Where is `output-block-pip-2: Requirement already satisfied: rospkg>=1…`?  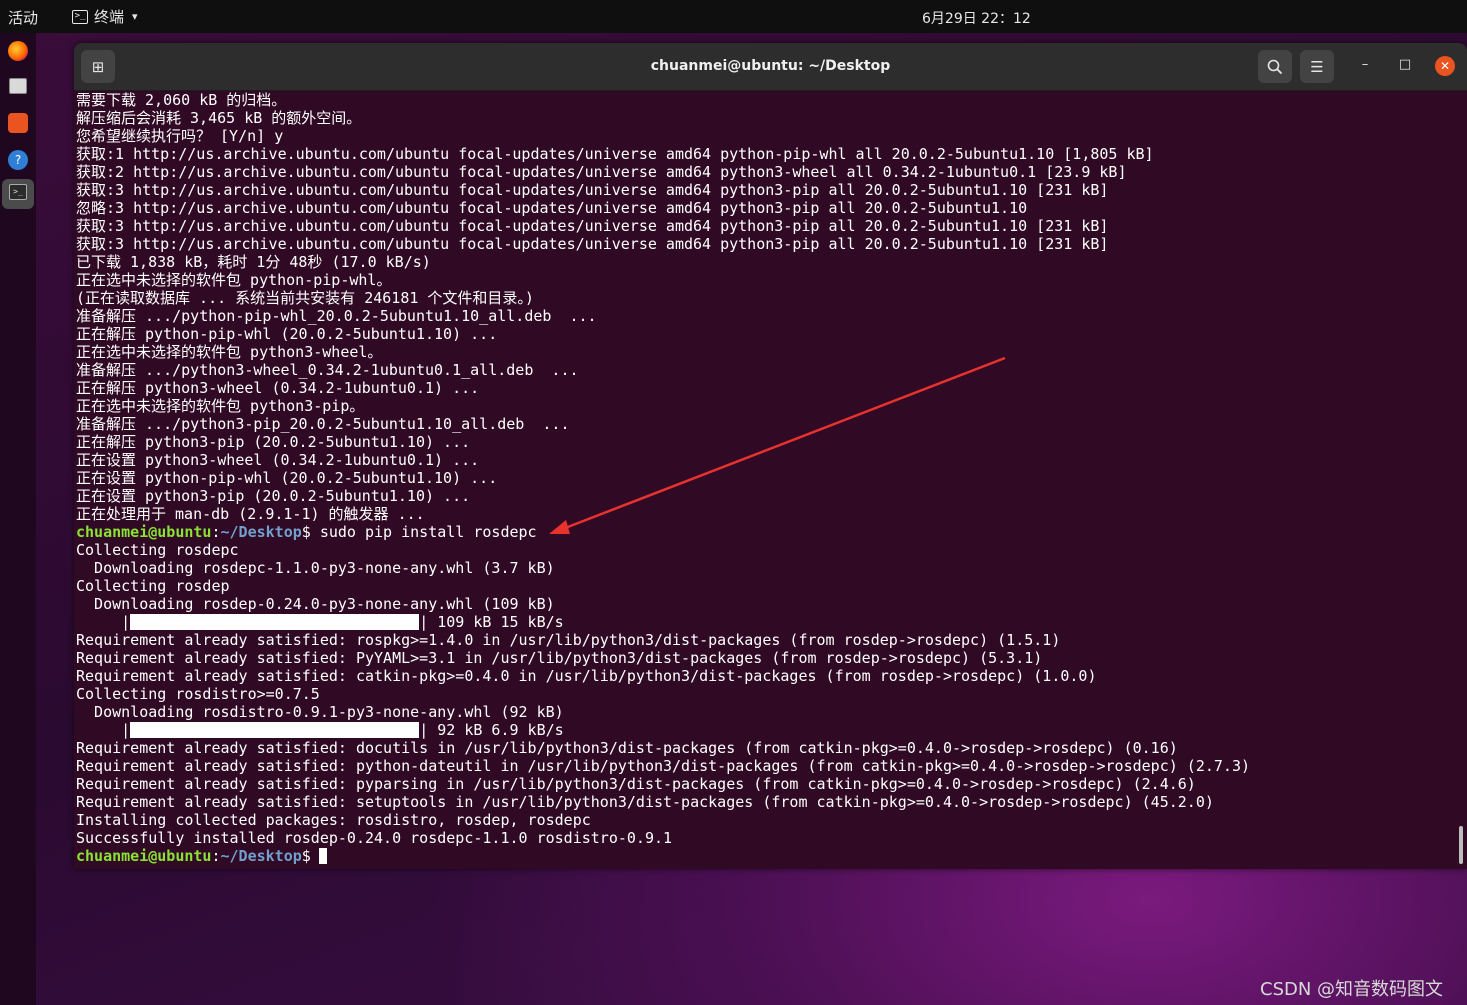
output-block-pip-2: Requirement already satisfied: rospkg>=1… is located at coordinates (766, 676).